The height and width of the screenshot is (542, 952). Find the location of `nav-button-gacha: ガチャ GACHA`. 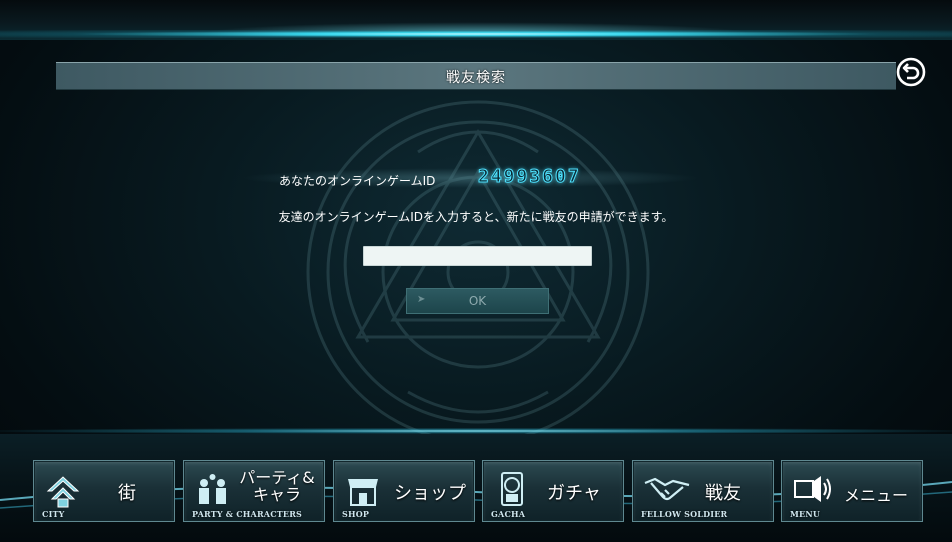

nav-button-gacha: ガチャ GACHA is located at coordinates (553, 491).